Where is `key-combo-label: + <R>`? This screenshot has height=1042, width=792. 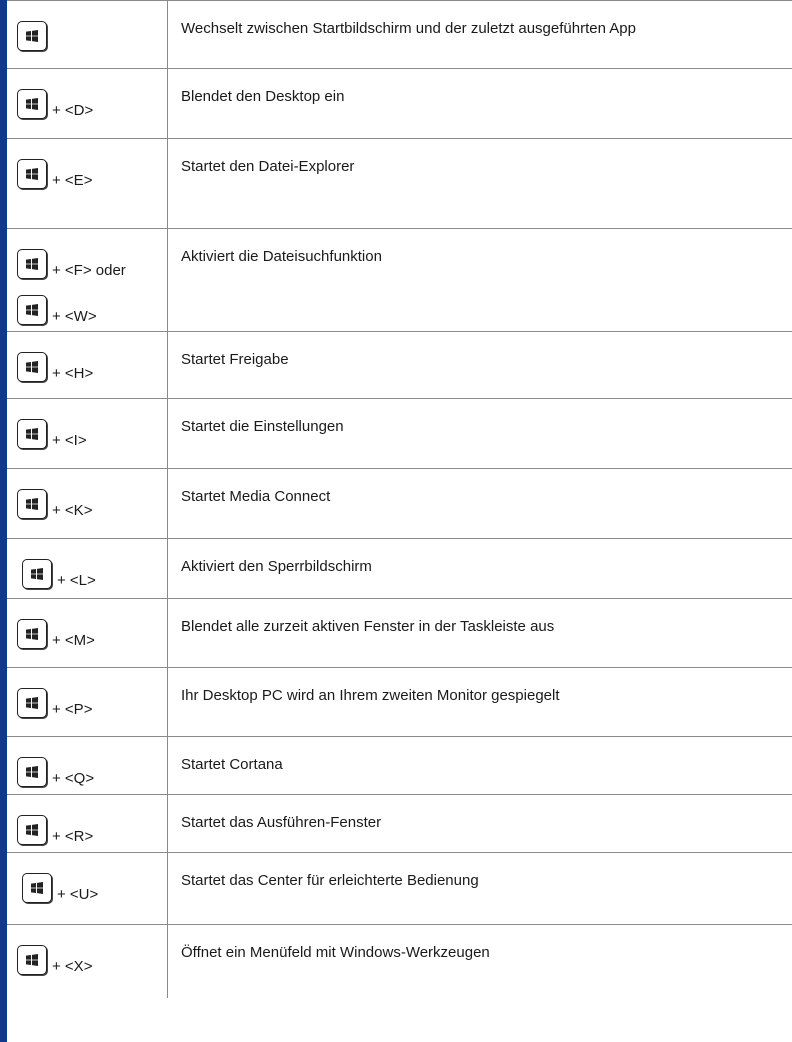 key-combo-label: + <R> is located at coordinates (73, 836).